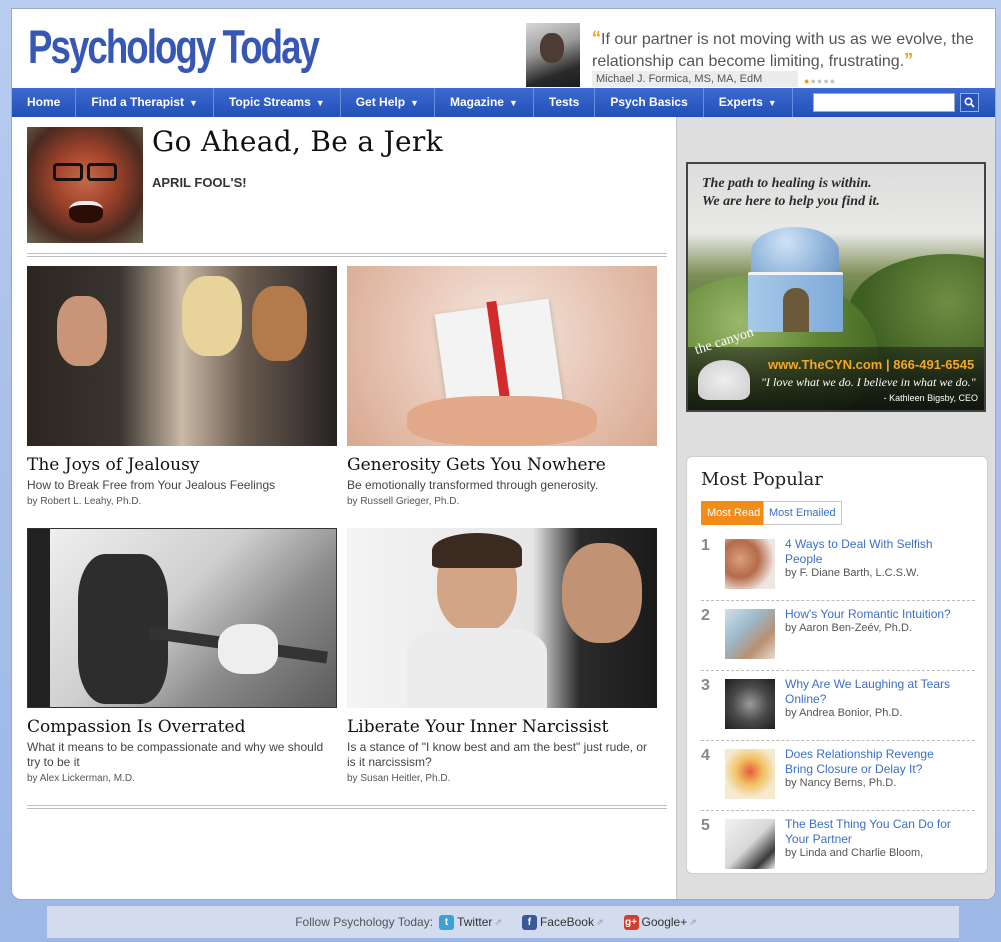 This screenshot has width=1001, height=942. I want to click on popular-rank: 2, so click(705, 615).